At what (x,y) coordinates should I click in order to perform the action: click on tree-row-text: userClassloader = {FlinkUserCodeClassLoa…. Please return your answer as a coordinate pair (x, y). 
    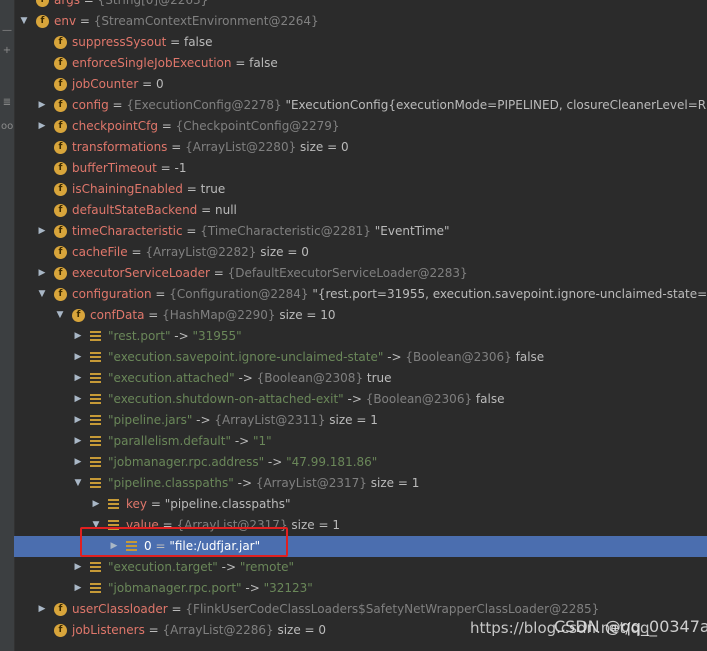
    Looking at the image, I should click on (336, 609).